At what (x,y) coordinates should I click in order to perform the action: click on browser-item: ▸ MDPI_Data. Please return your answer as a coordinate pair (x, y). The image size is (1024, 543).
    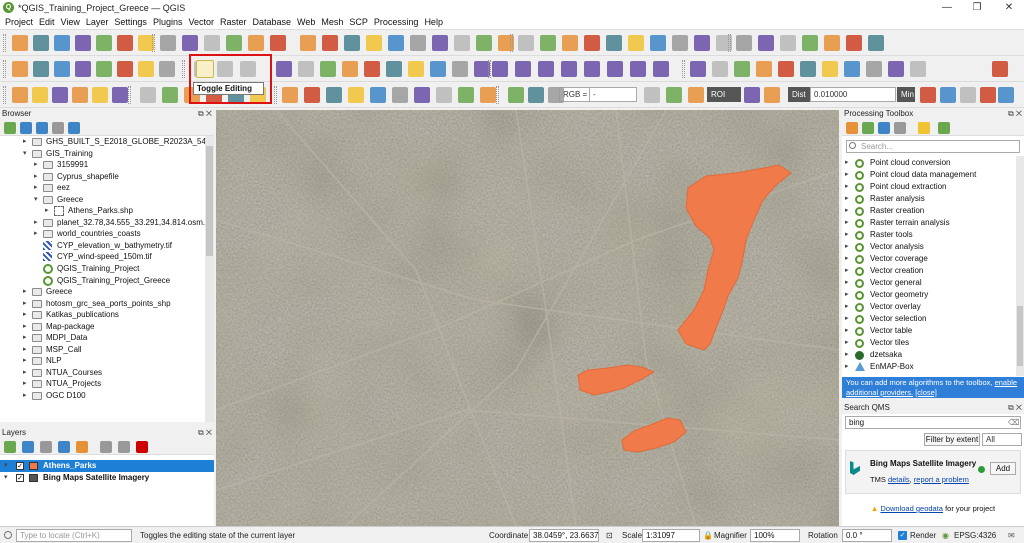
    Looking at the image, I should click on (107, 338).